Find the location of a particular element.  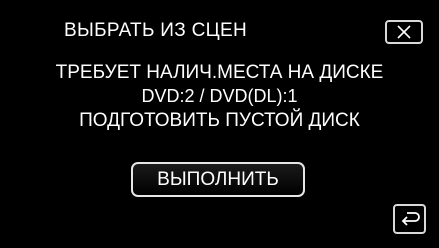

message-line-2: DVD:2 / DVD(DL):1 is located at coordinates (219, 96).